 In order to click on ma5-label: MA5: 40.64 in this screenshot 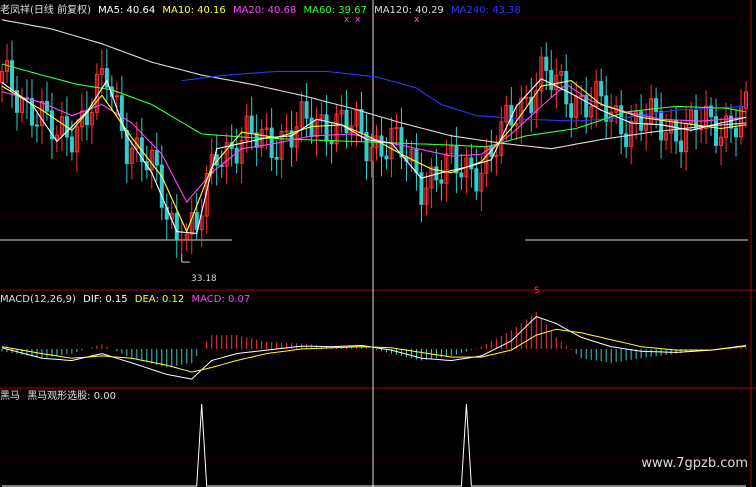, I will do `click(127, 10)`.